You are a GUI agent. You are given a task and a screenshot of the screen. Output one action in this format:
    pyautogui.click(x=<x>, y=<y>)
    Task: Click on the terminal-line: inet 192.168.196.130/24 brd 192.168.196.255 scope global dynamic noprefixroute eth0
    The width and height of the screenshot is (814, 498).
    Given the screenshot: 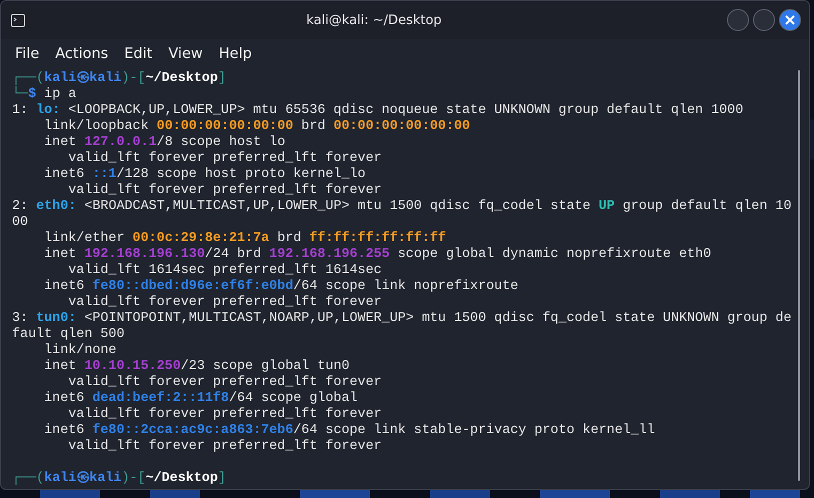 What is the action you would take?
    pyautogui.click(x=377, y=255)
    